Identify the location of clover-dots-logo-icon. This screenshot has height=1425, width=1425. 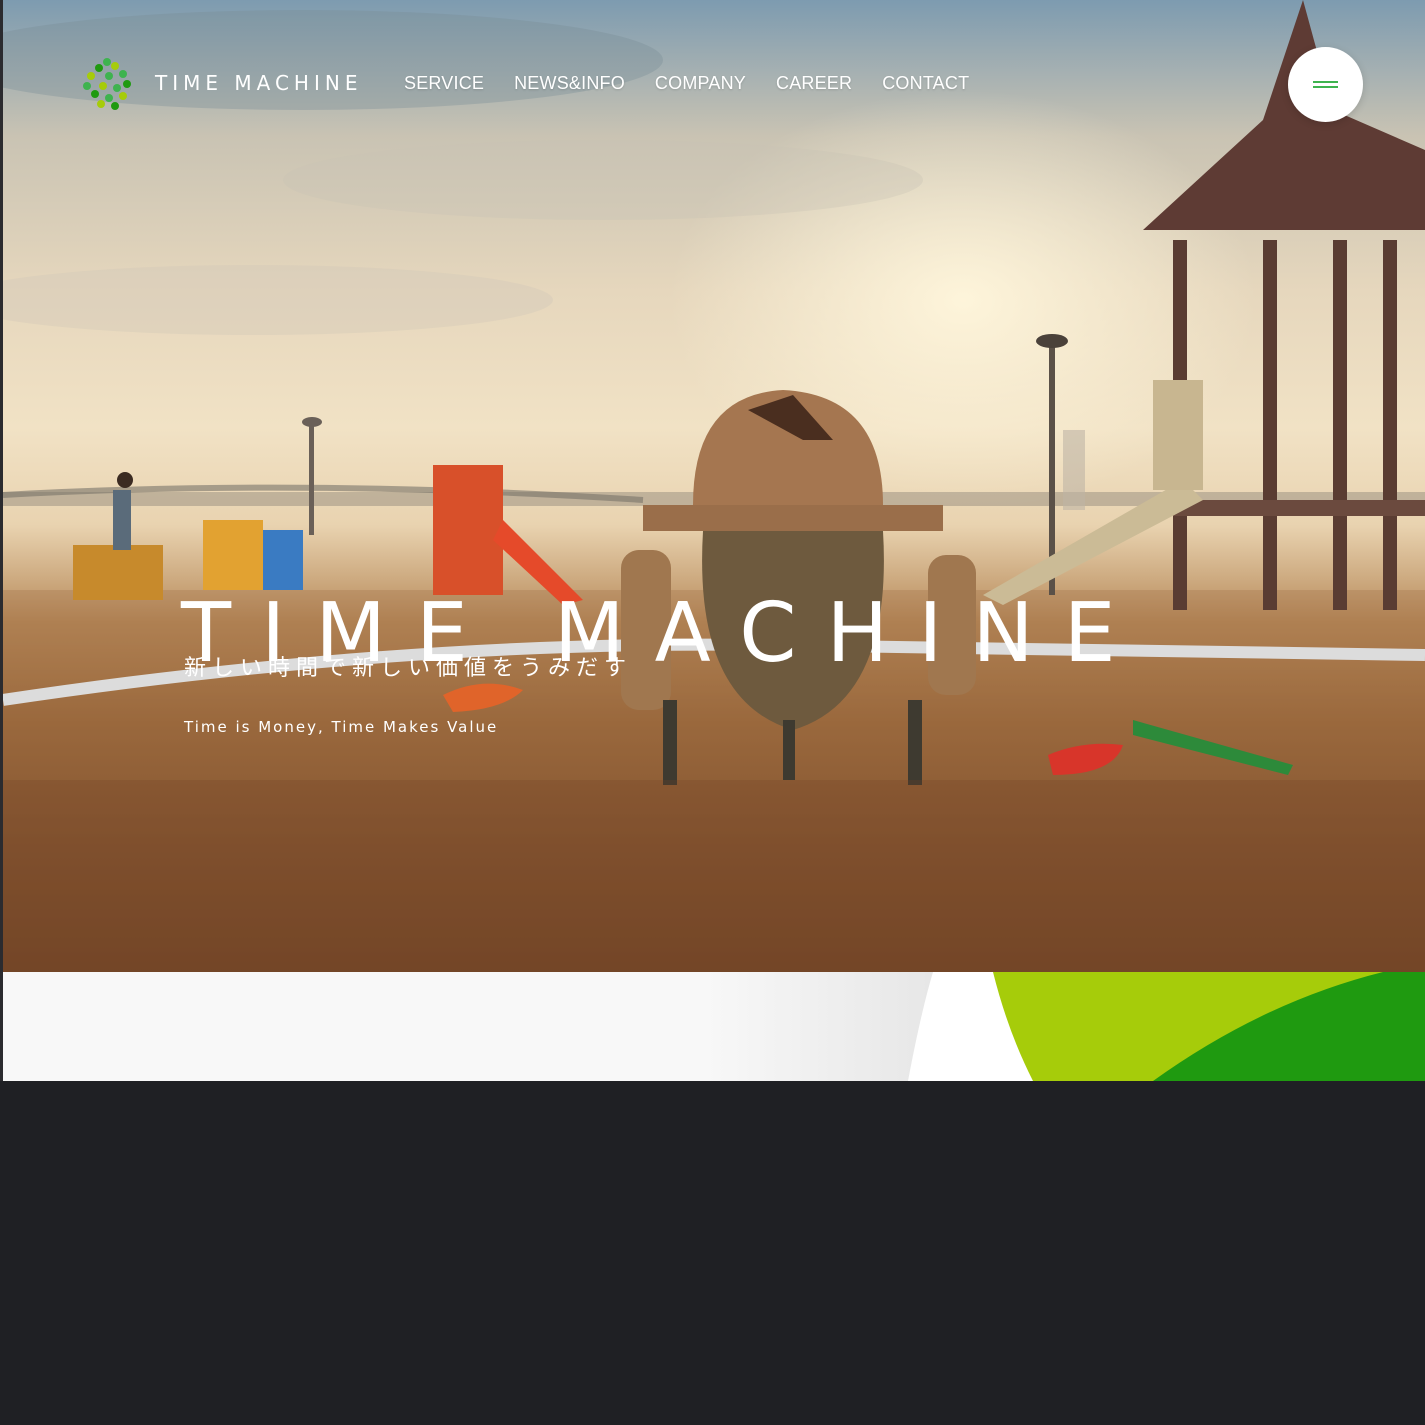
(107, 84).